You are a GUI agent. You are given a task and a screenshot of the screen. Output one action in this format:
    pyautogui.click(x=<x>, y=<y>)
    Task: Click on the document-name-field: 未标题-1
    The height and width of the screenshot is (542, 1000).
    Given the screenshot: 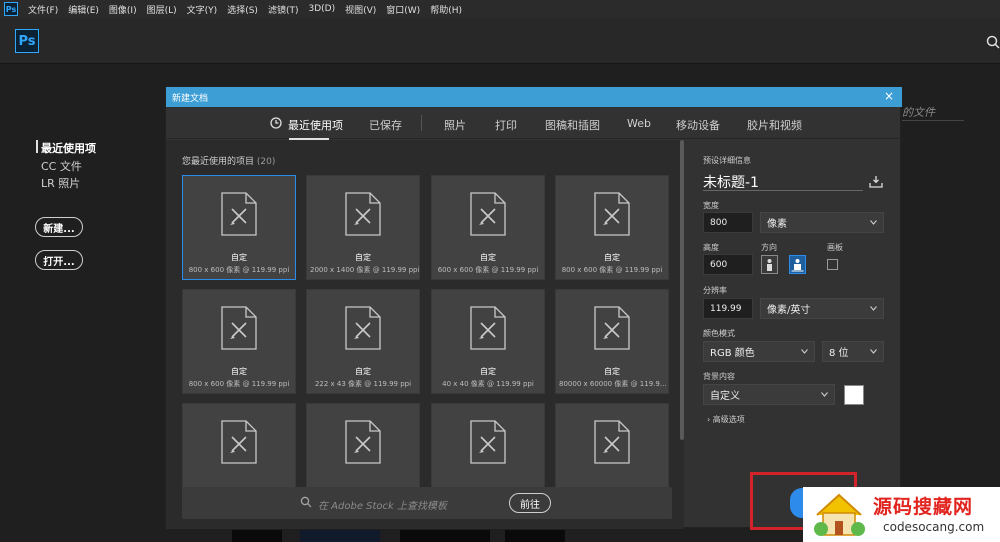 What is the action you would take?
    pyautogui.click(x=731, y=182)
    